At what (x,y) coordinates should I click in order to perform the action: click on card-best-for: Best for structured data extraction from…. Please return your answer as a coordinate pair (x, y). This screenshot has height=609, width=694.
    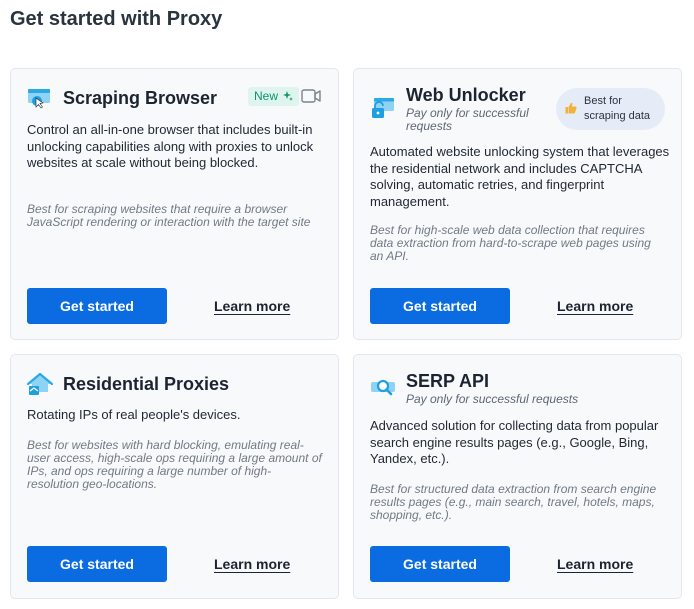
    Looking at the image, I should click on (513, 502).